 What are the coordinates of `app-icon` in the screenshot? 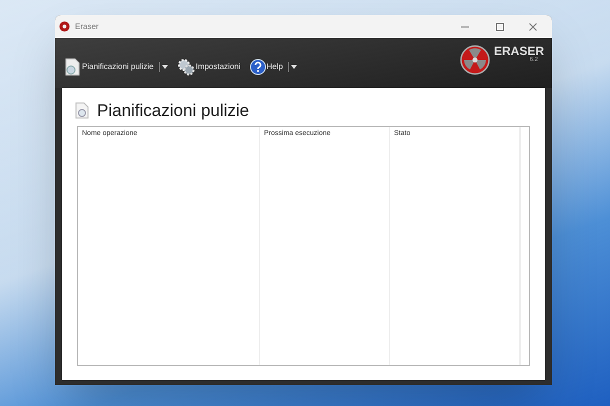 It's located at (64, 26).